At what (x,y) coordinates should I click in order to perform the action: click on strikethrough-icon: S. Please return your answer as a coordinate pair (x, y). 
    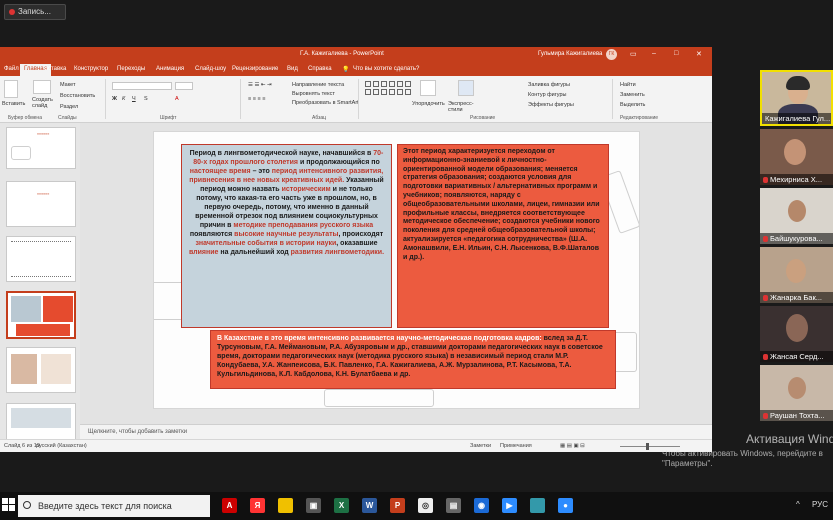
    Looking at the image, I should click on (146, 99).